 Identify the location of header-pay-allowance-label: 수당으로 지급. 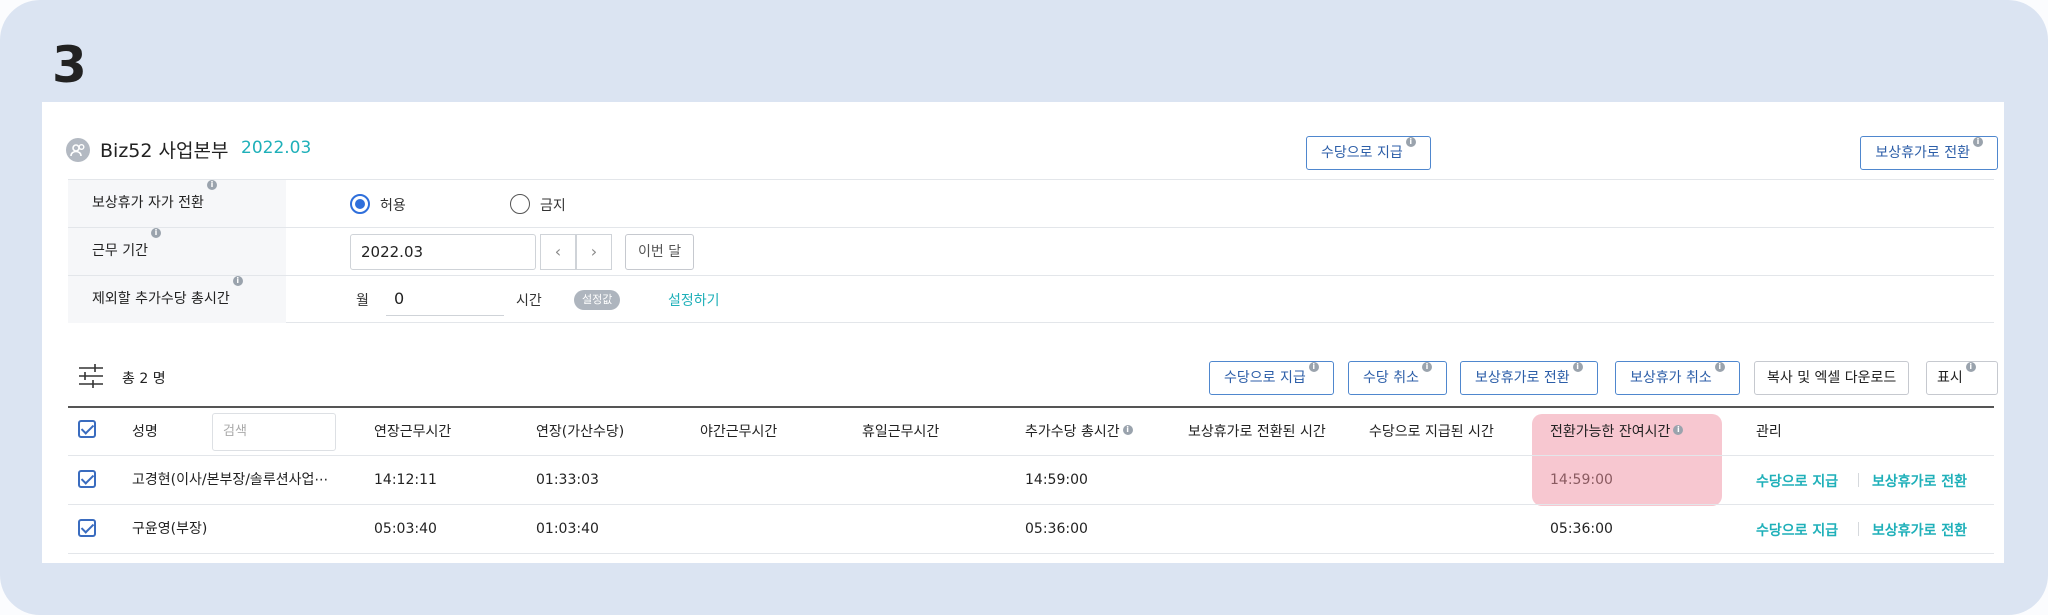
(1362, 153).